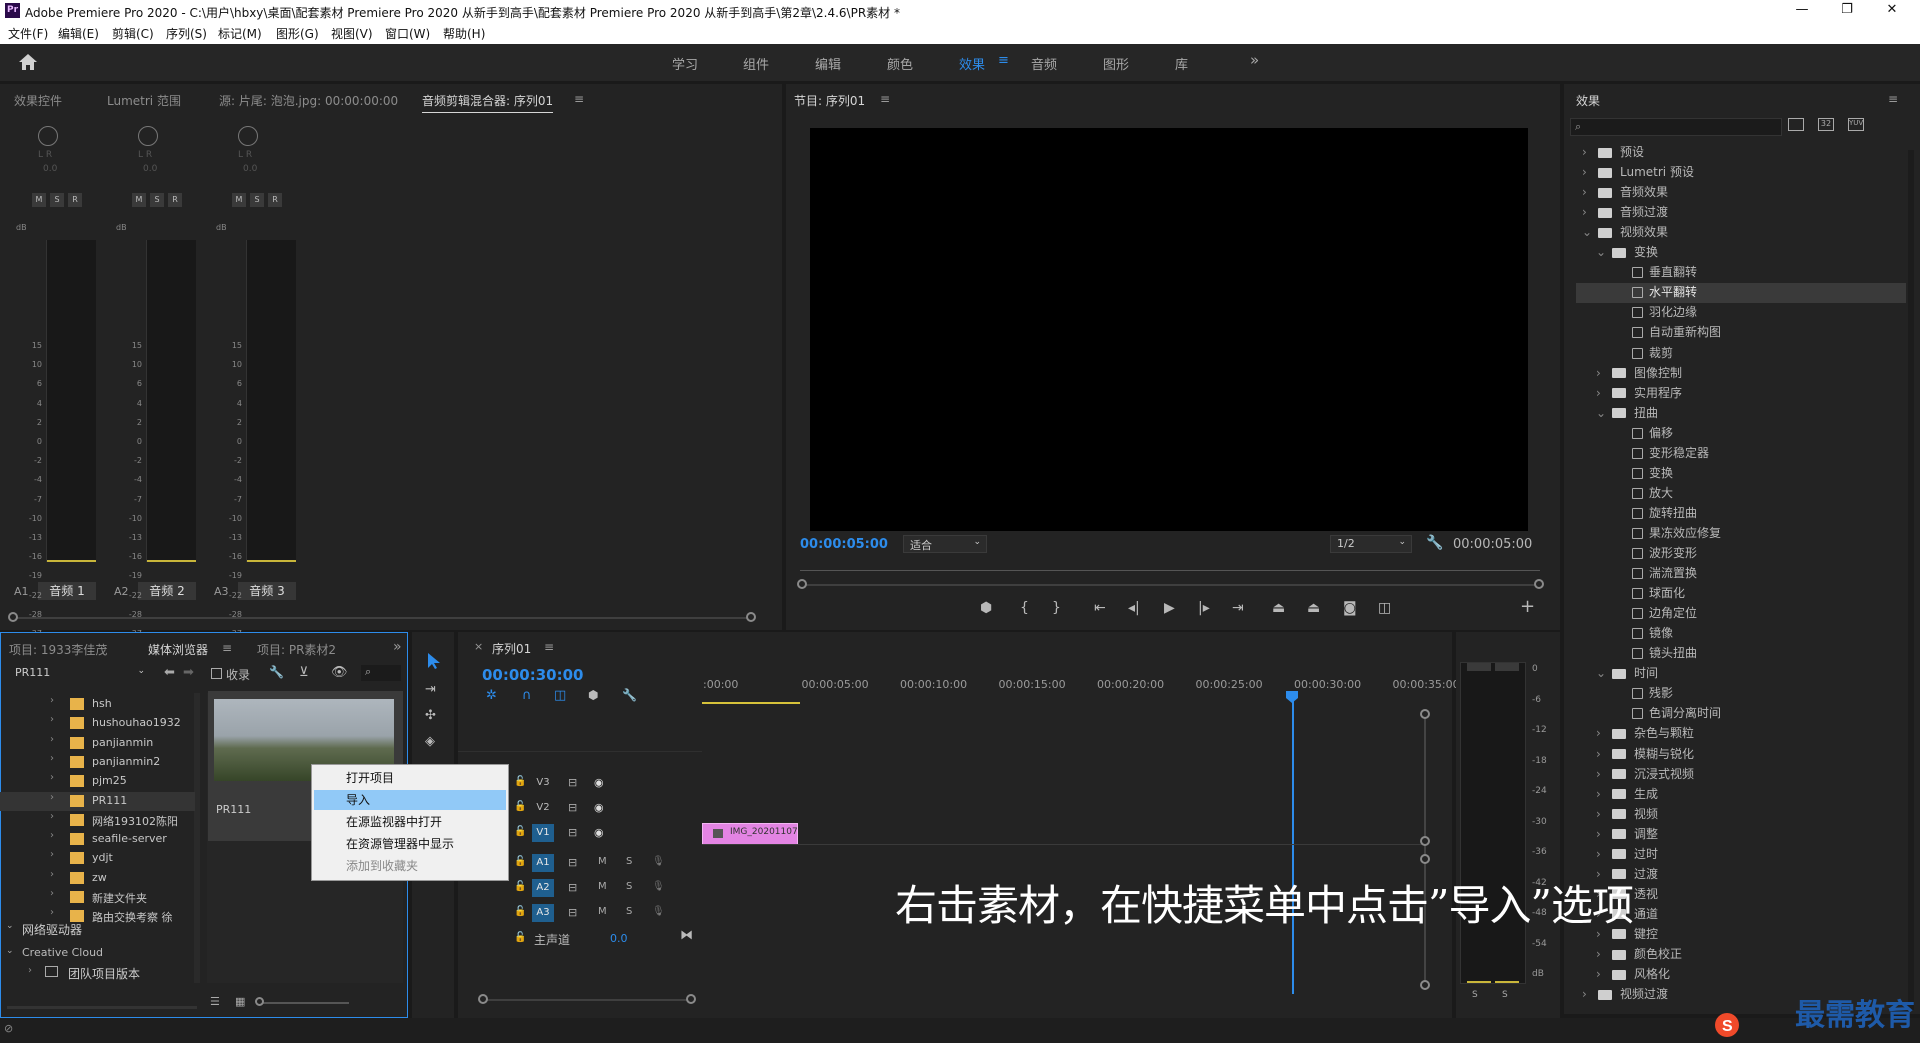 This screenshot has height=1043, width=1920. What do you see at coordinates (1527, 606) in the screenshot?
I see `button-editor-icon: +` at bounding box center [1527, 606].